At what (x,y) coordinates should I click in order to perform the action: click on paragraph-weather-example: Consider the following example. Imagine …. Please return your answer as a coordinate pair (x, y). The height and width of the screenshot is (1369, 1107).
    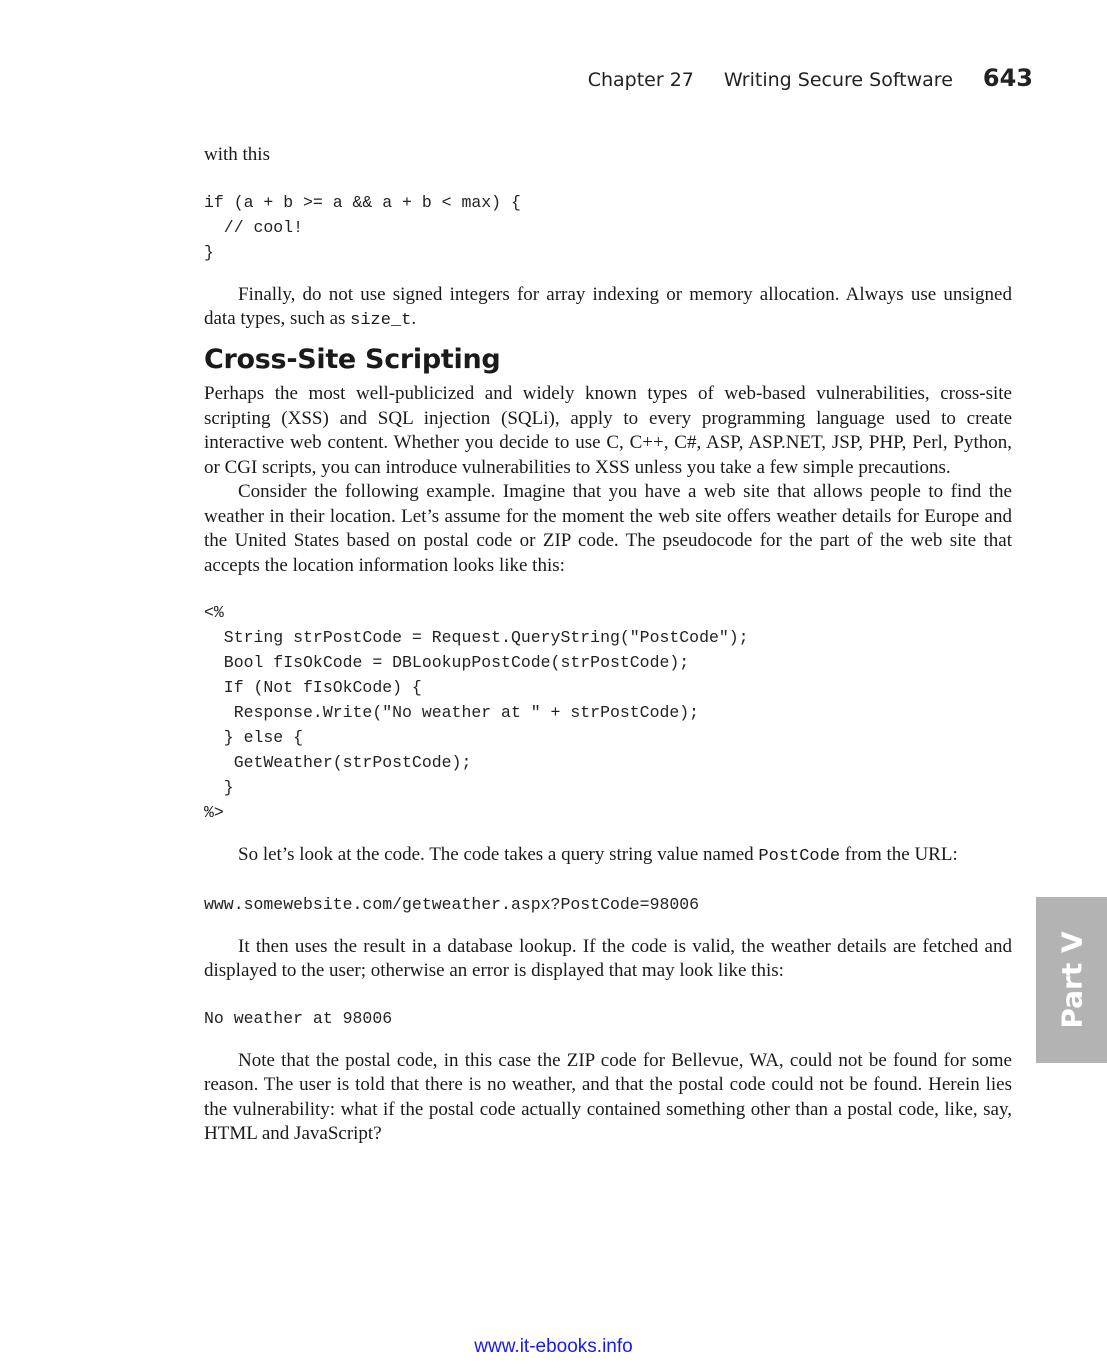
    Looking at the image, I should click on (608, 528).